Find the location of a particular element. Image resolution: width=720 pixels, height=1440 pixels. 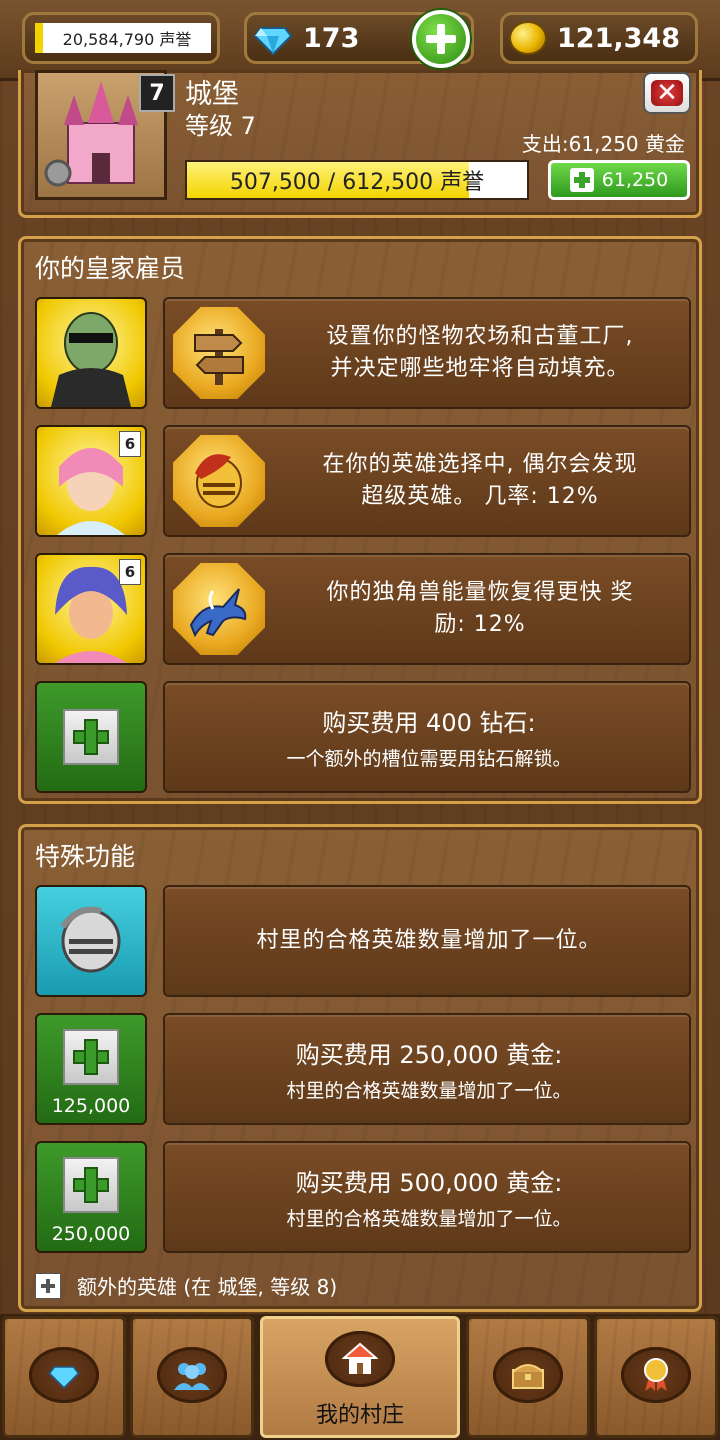

buy-staff-slot-button is located at coordinates (91, 737).